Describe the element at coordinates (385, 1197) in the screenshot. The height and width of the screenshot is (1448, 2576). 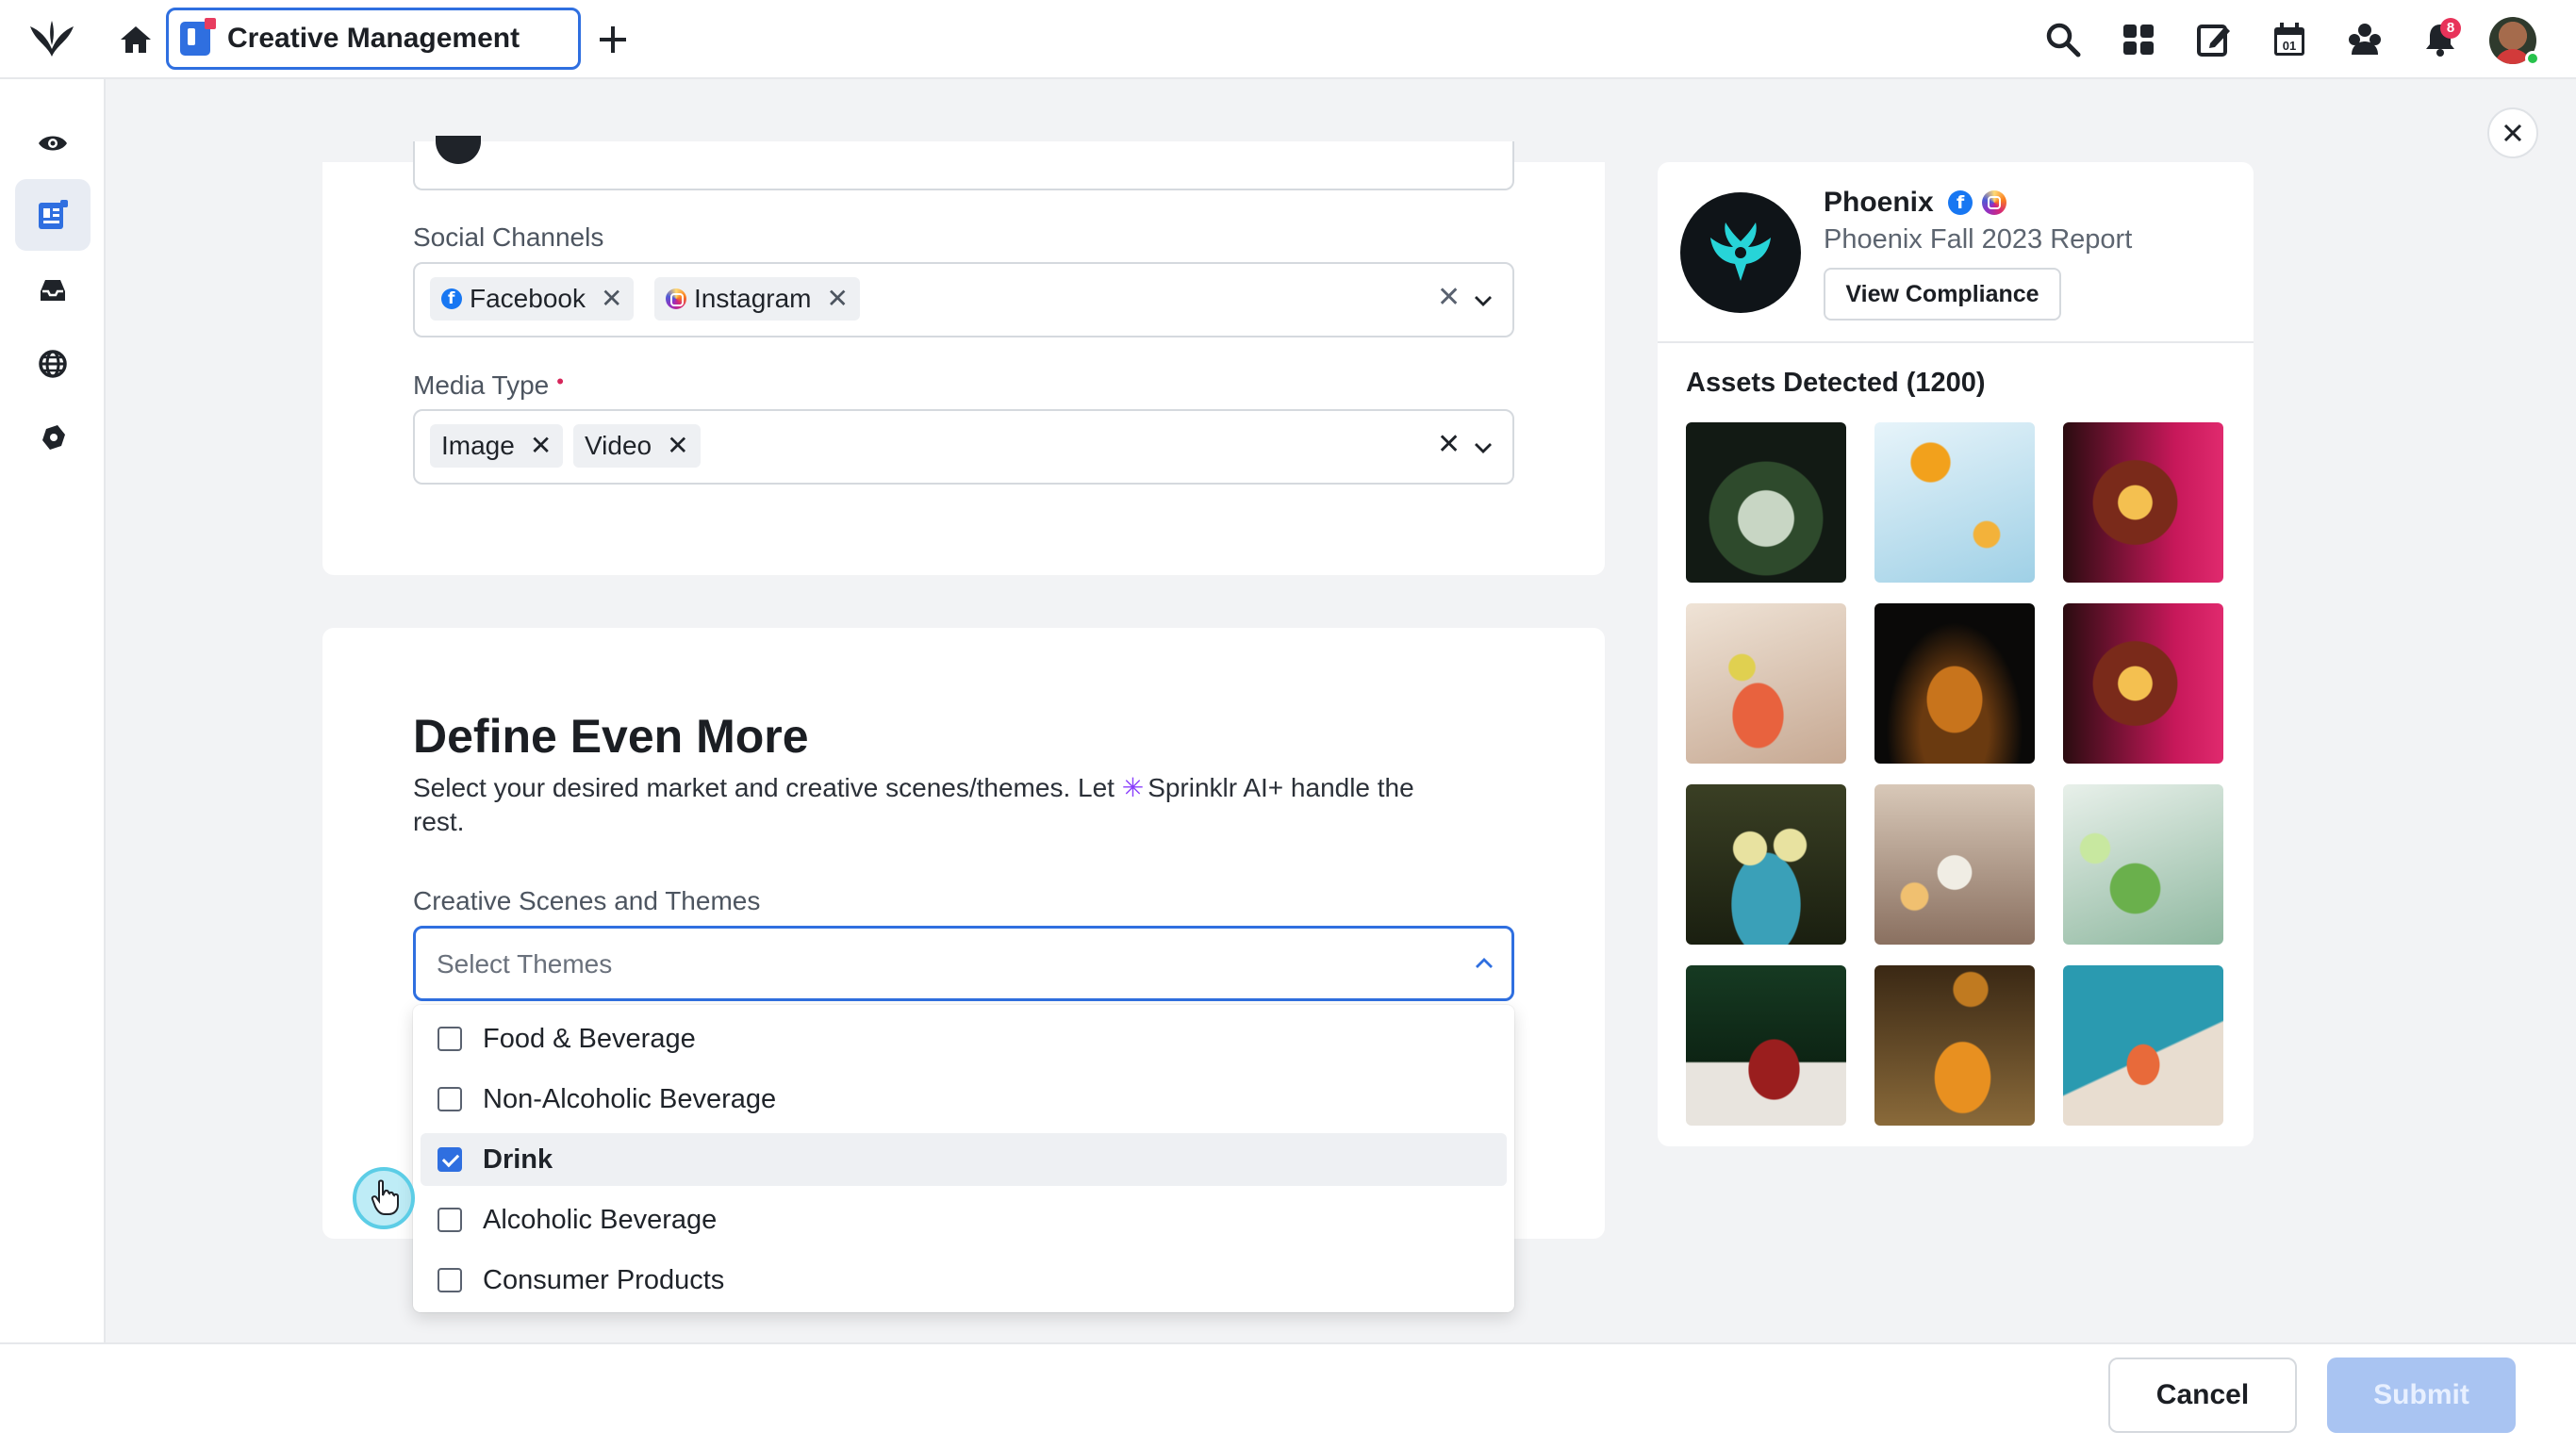
I see `hand-cursor-icon` at that location.